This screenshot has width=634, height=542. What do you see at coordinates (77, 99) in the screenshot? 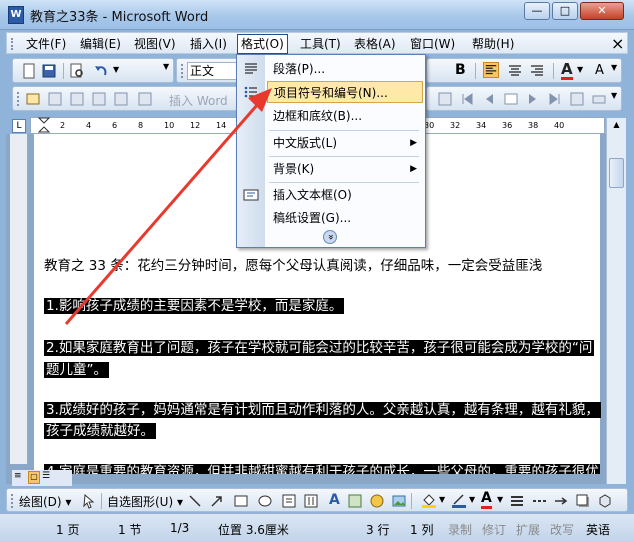
I see `edit-recipients-icon` at bounding box center [77, 99].